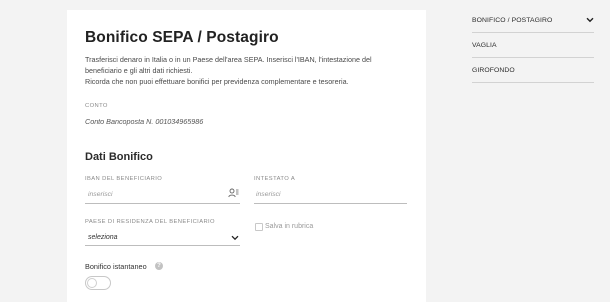 This screenshot has width=610, height=302. I want to click on sidebar-item-girofondo: GIROFONDO, so click(493, 70).